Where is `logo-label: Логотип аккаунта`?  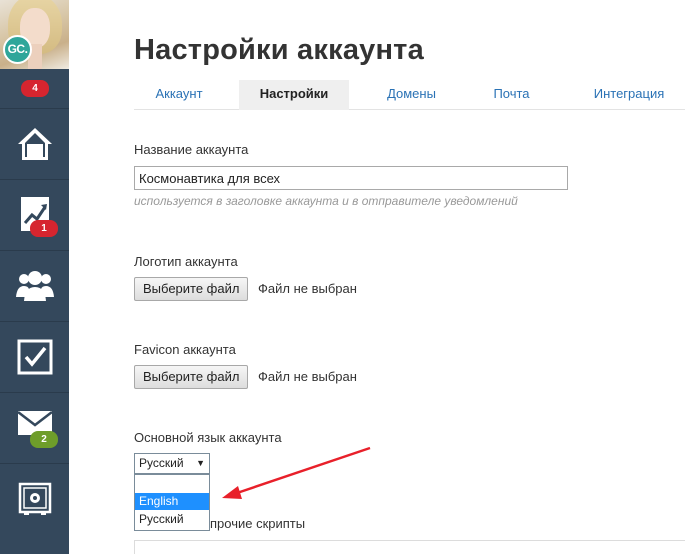
logo-label: Логотип аккаунта is located at coordinates (186, 261).